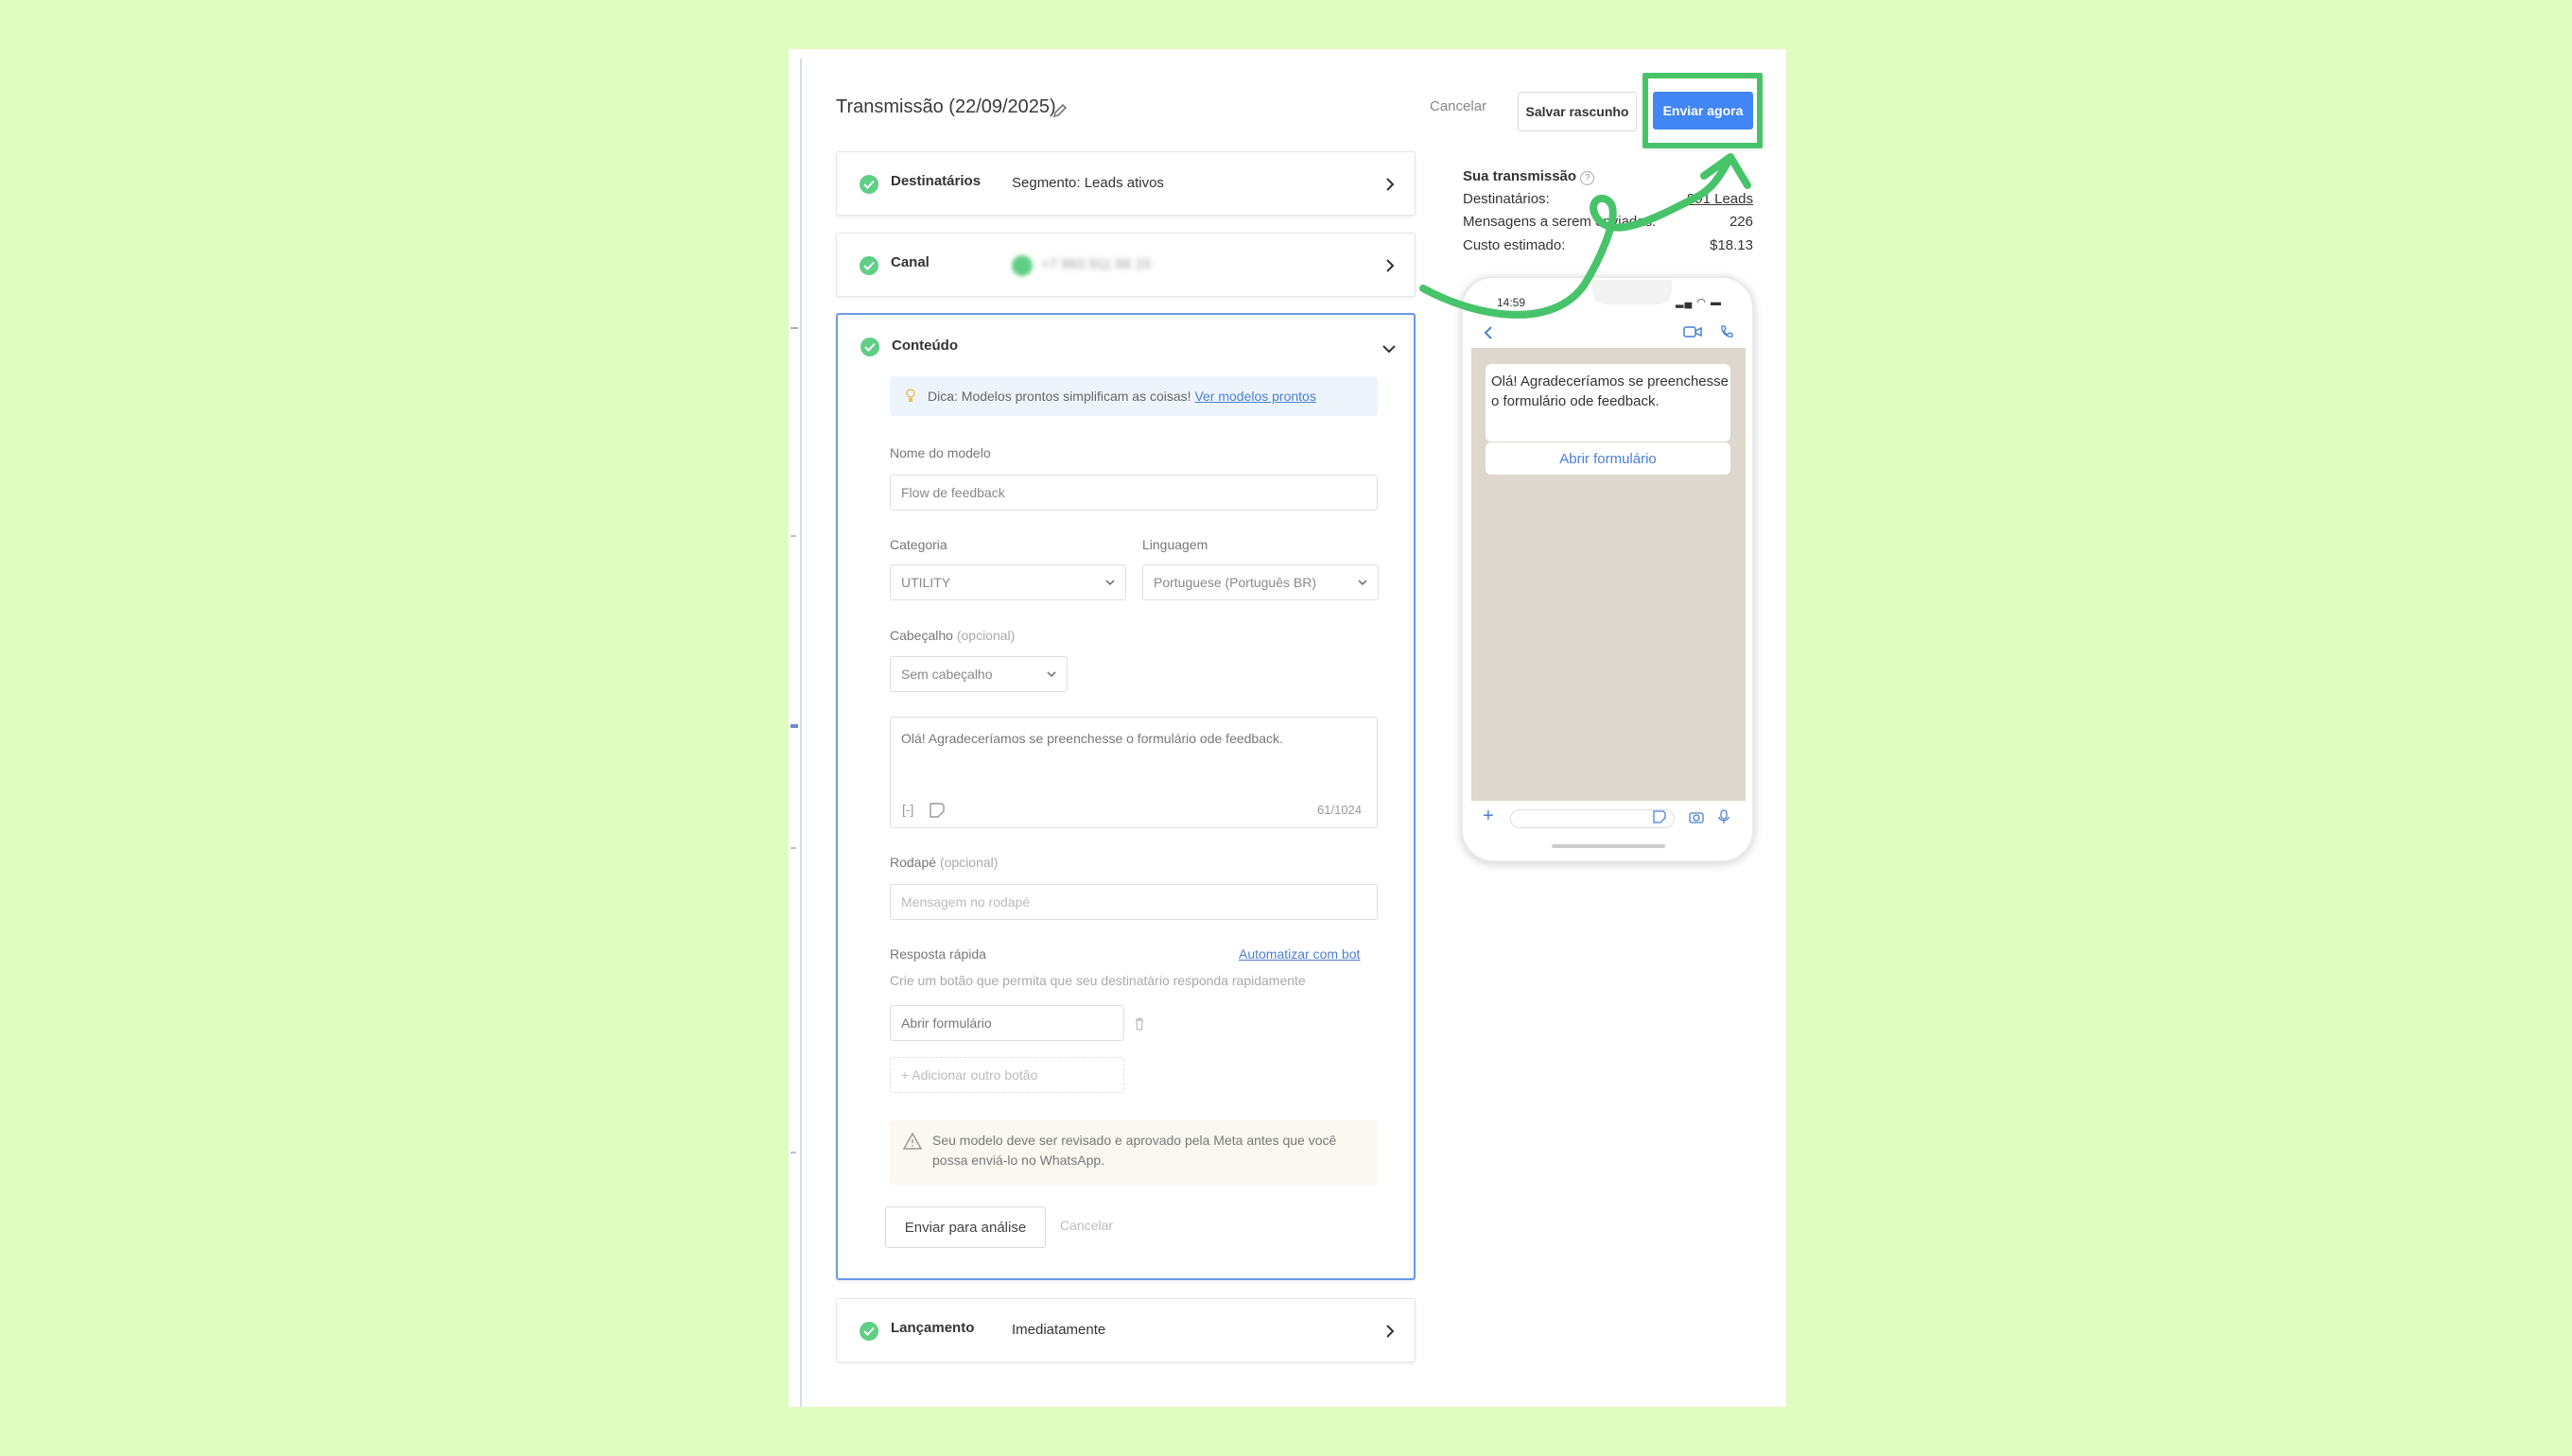  Describe the element at coordinates (926, 582) in the screenshot. I see `category-value: UTILITY` at that location.